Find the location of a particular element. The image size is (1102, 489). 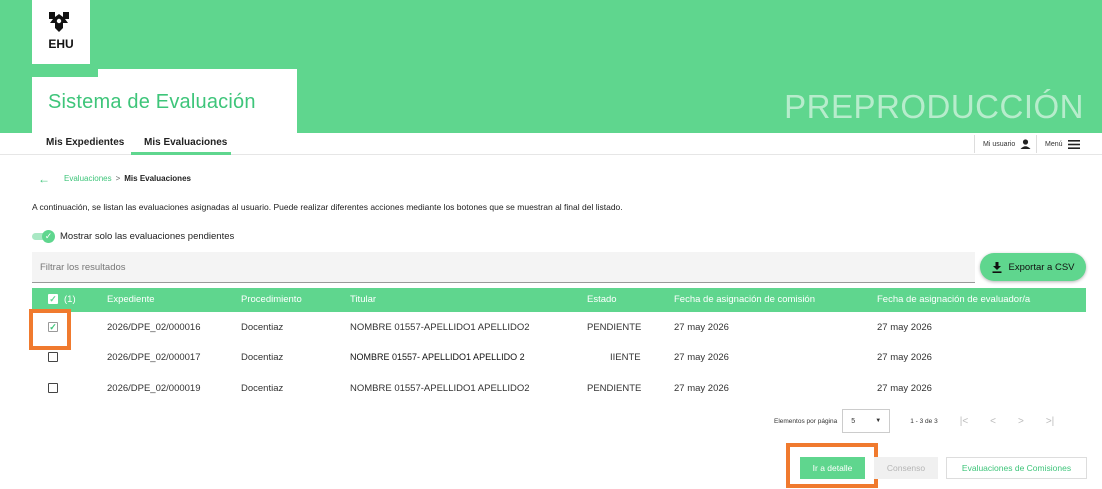

page-size-value: 5 is located at coordinates (853, 421).